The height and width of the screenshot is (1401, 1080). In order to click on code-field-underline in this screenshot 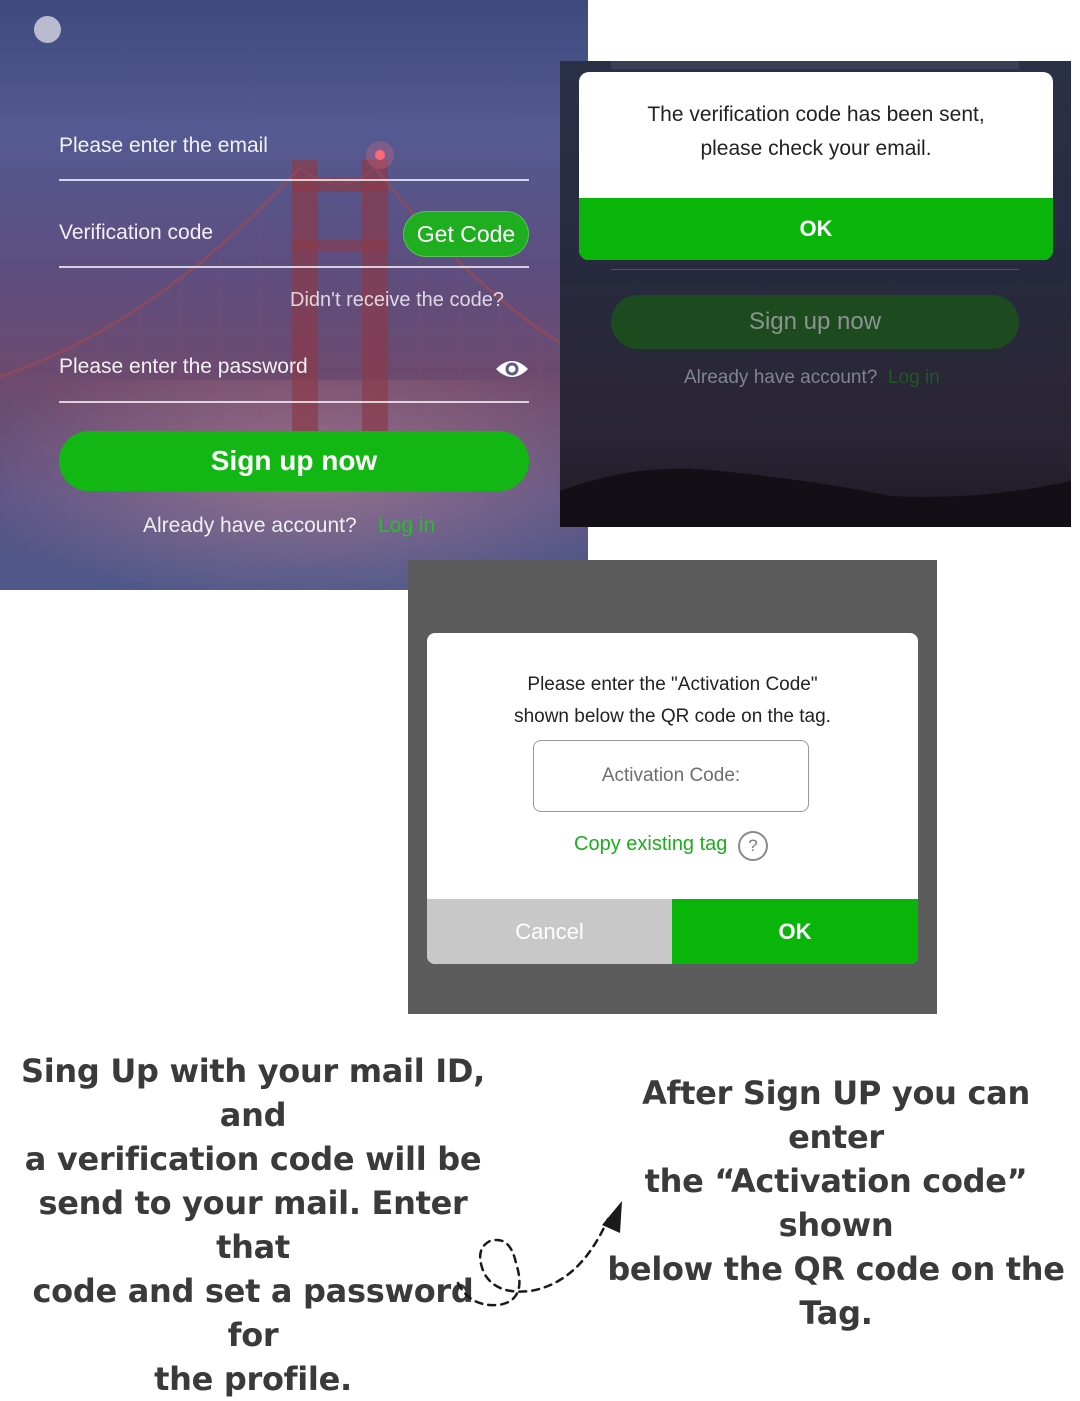, I will do `click(294, 267)`.